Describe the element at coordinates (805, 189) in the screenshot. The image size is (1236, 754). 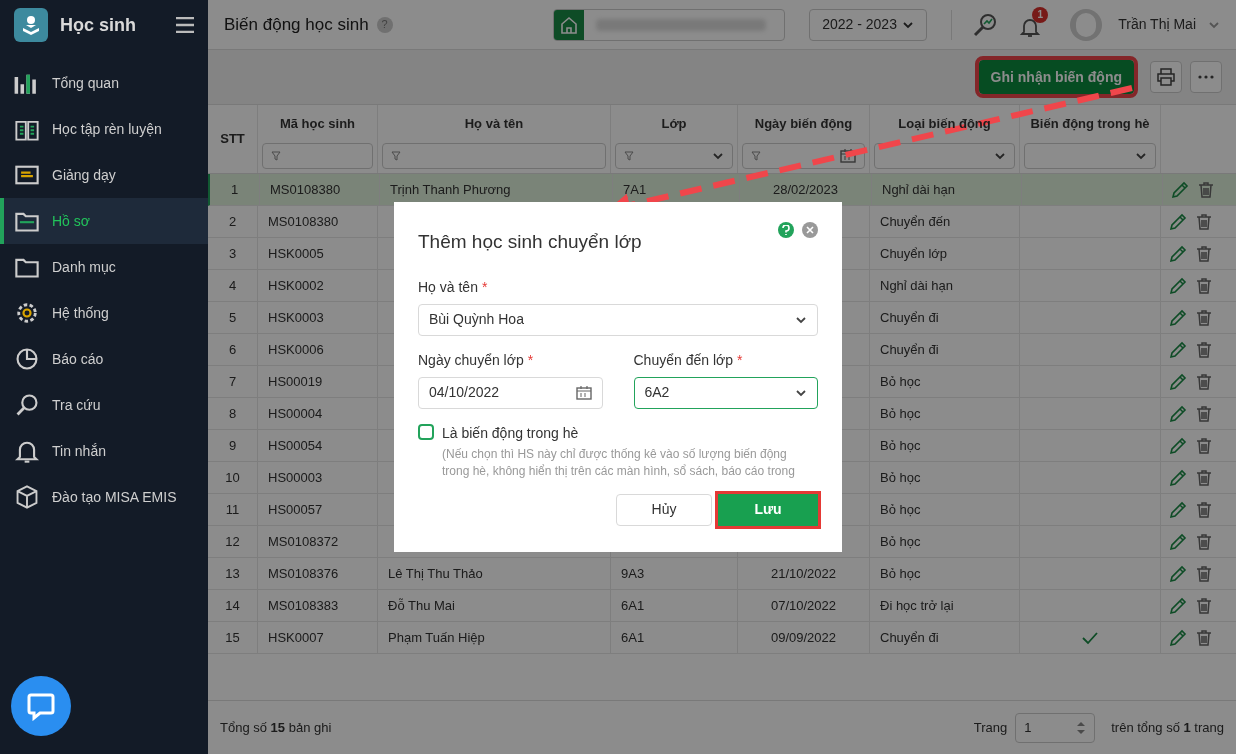
I see `table-cell-text: 28/02/2023` at that location.